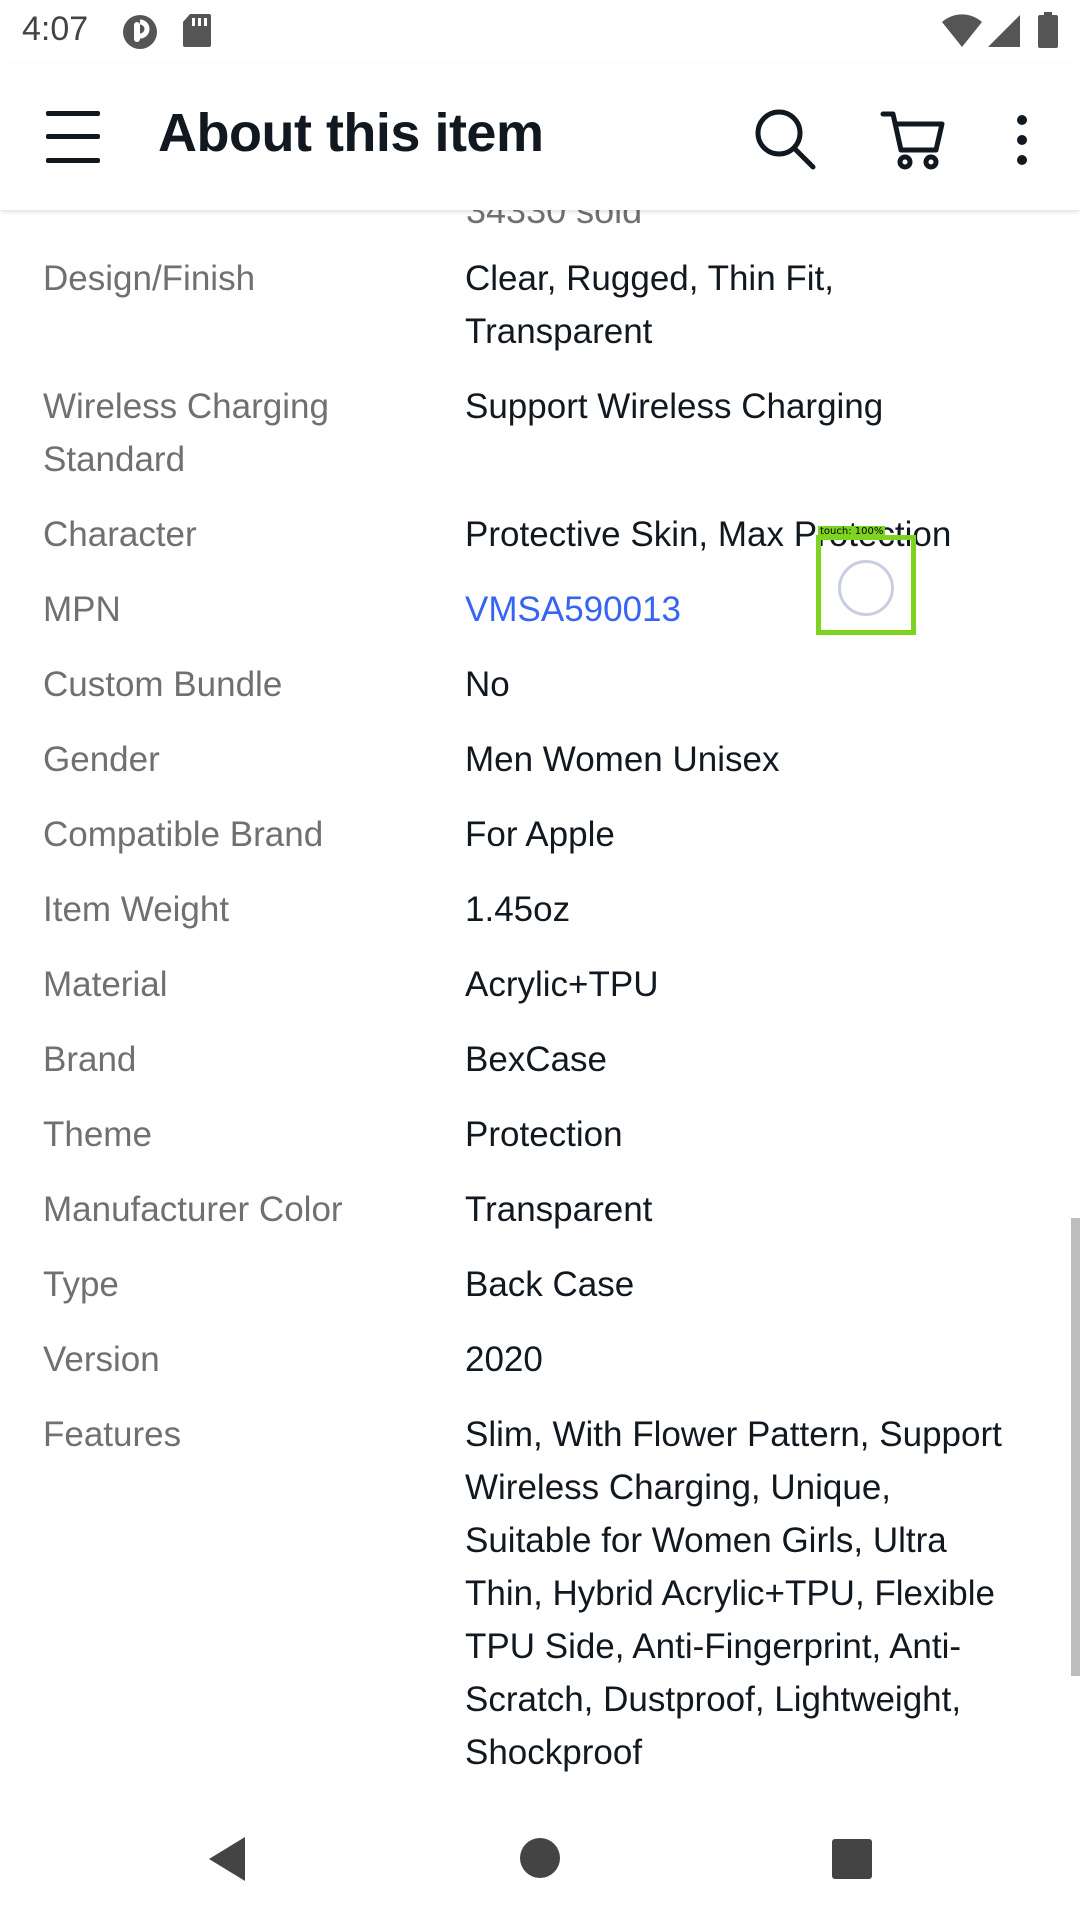  What do you see at coordinates (1048, 30) in the screenshot?
I see `battery-icon` at bounding box center [1048, 30].